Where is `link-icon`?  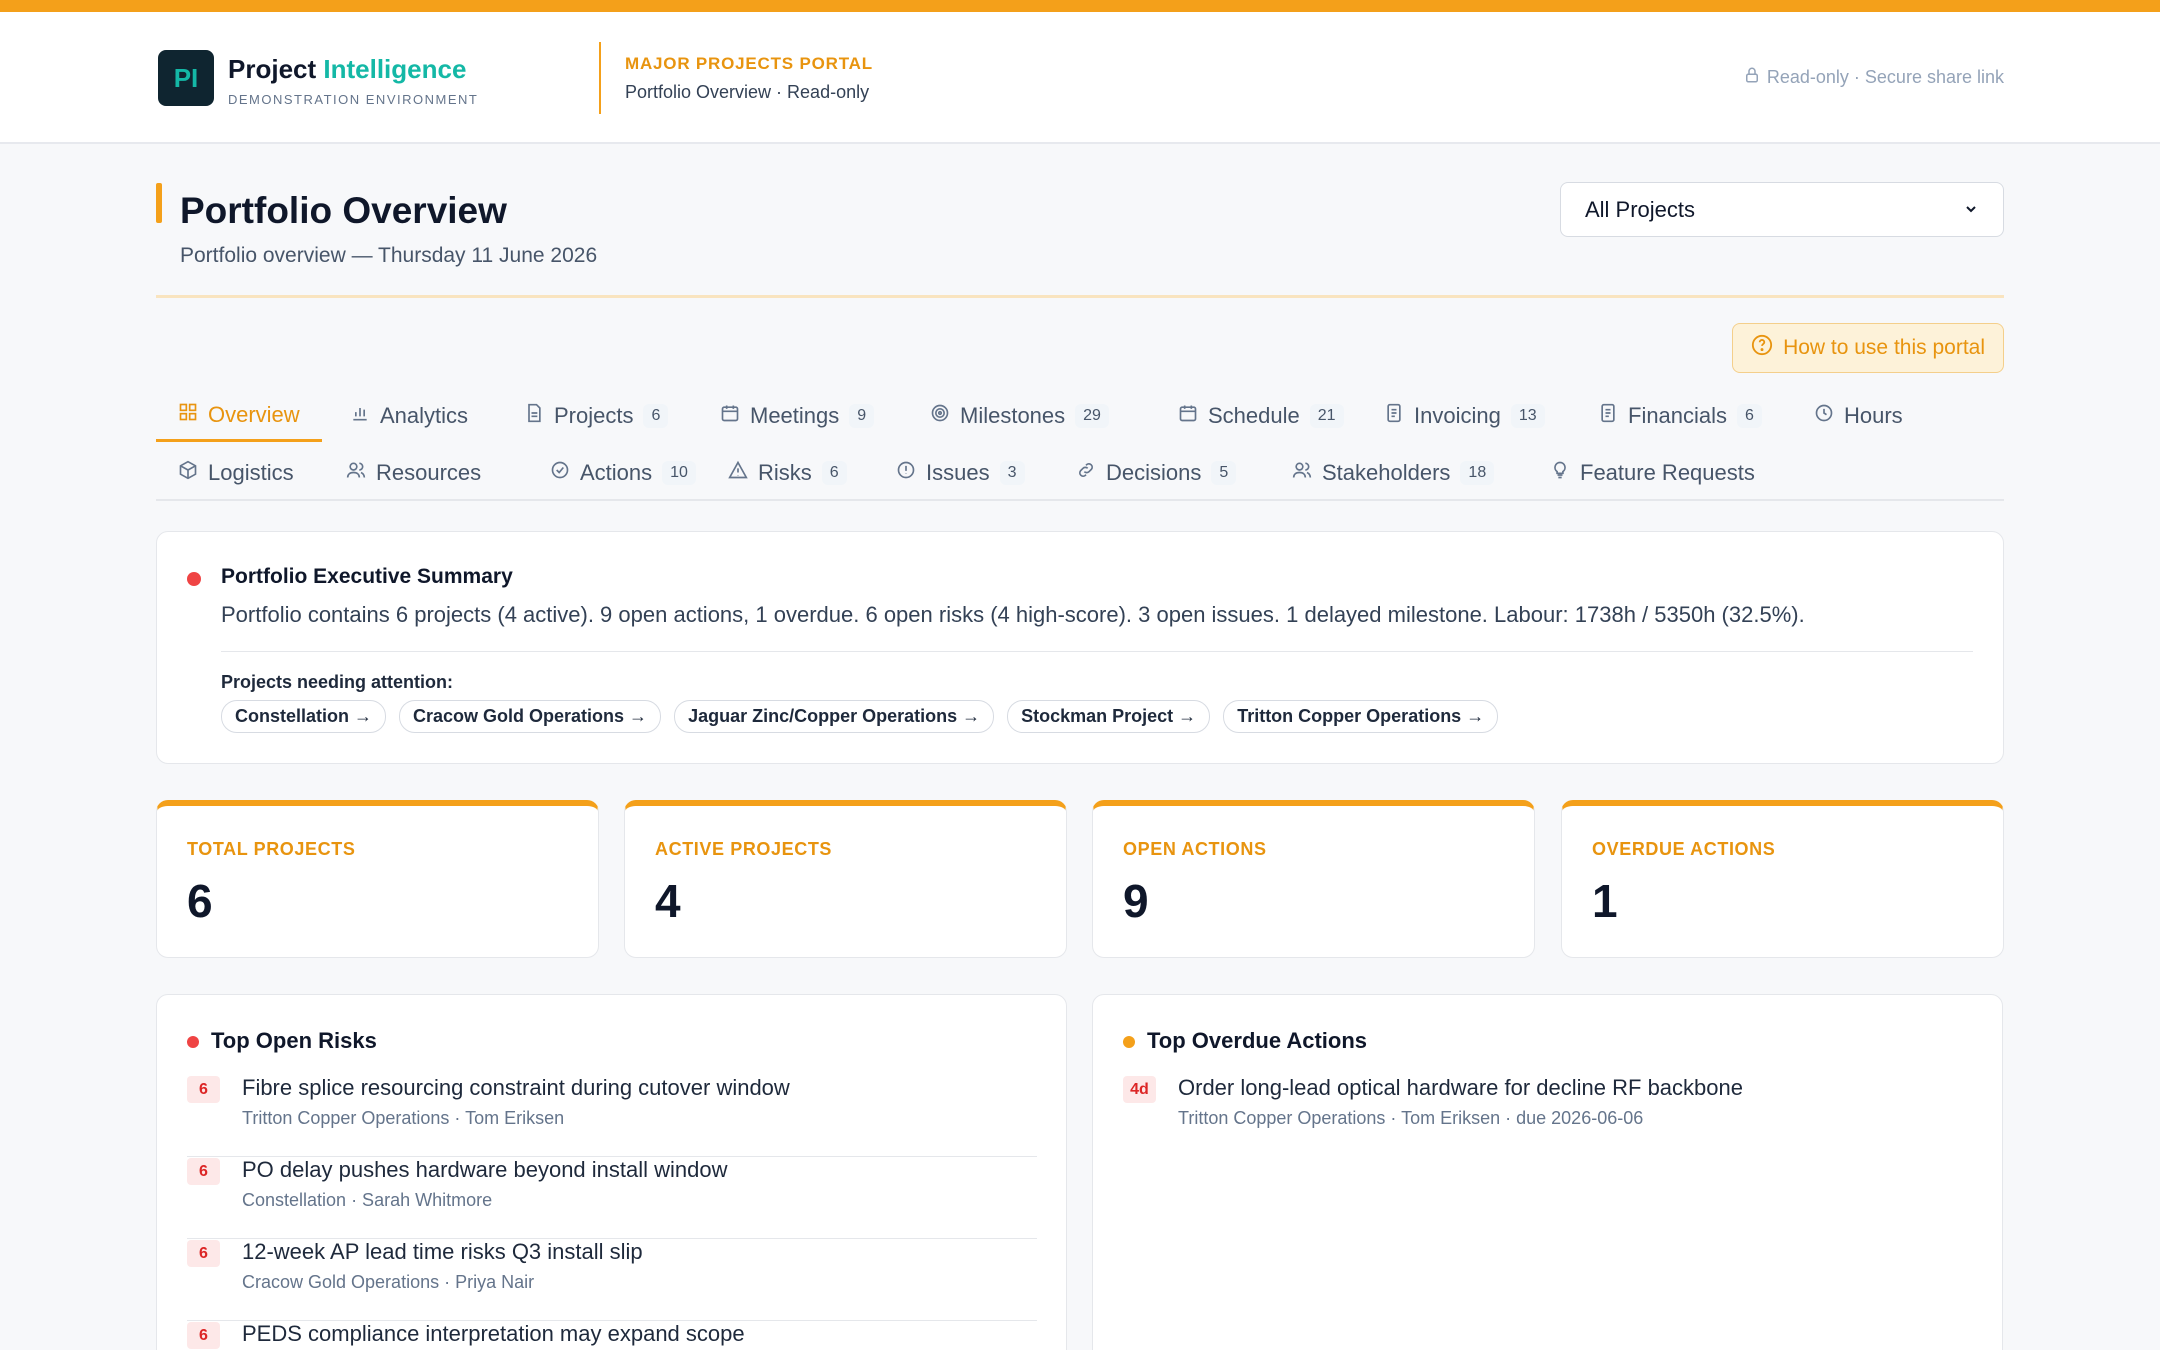 link-icon is located at coordinates (1086, 473).